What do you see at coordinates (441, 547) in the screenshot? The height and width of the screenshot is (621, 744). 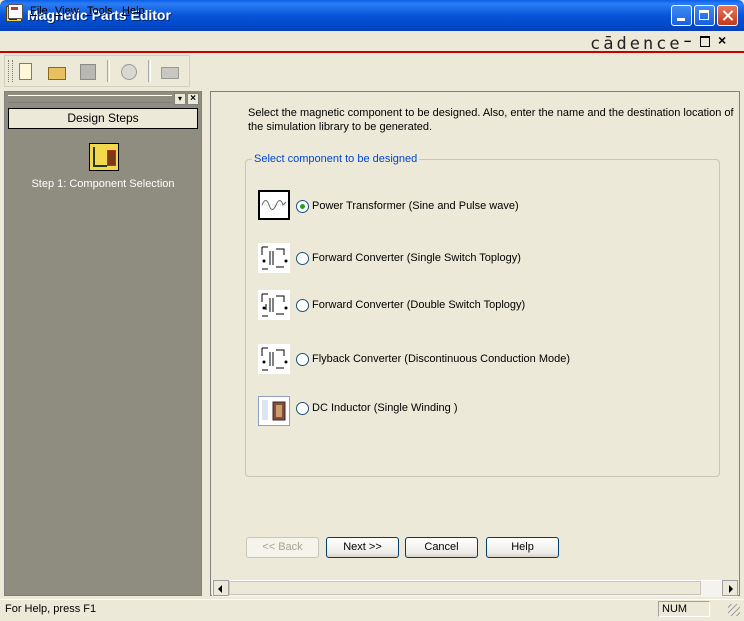 I see `cancel-button: Cancel` at bounding box center [441, 547].